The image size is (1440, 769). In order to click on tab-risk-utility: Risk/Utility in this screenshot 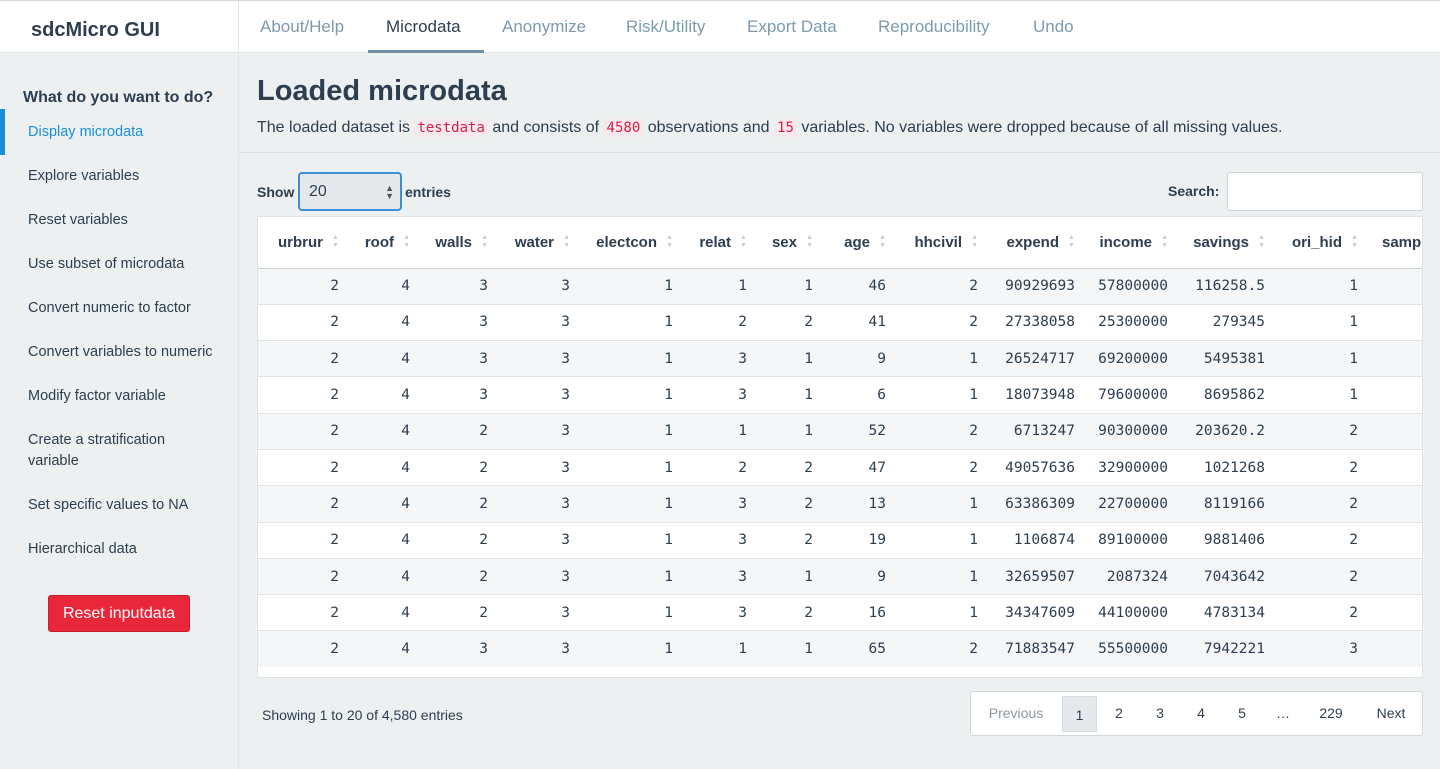, I will do `click(665, 27)`.